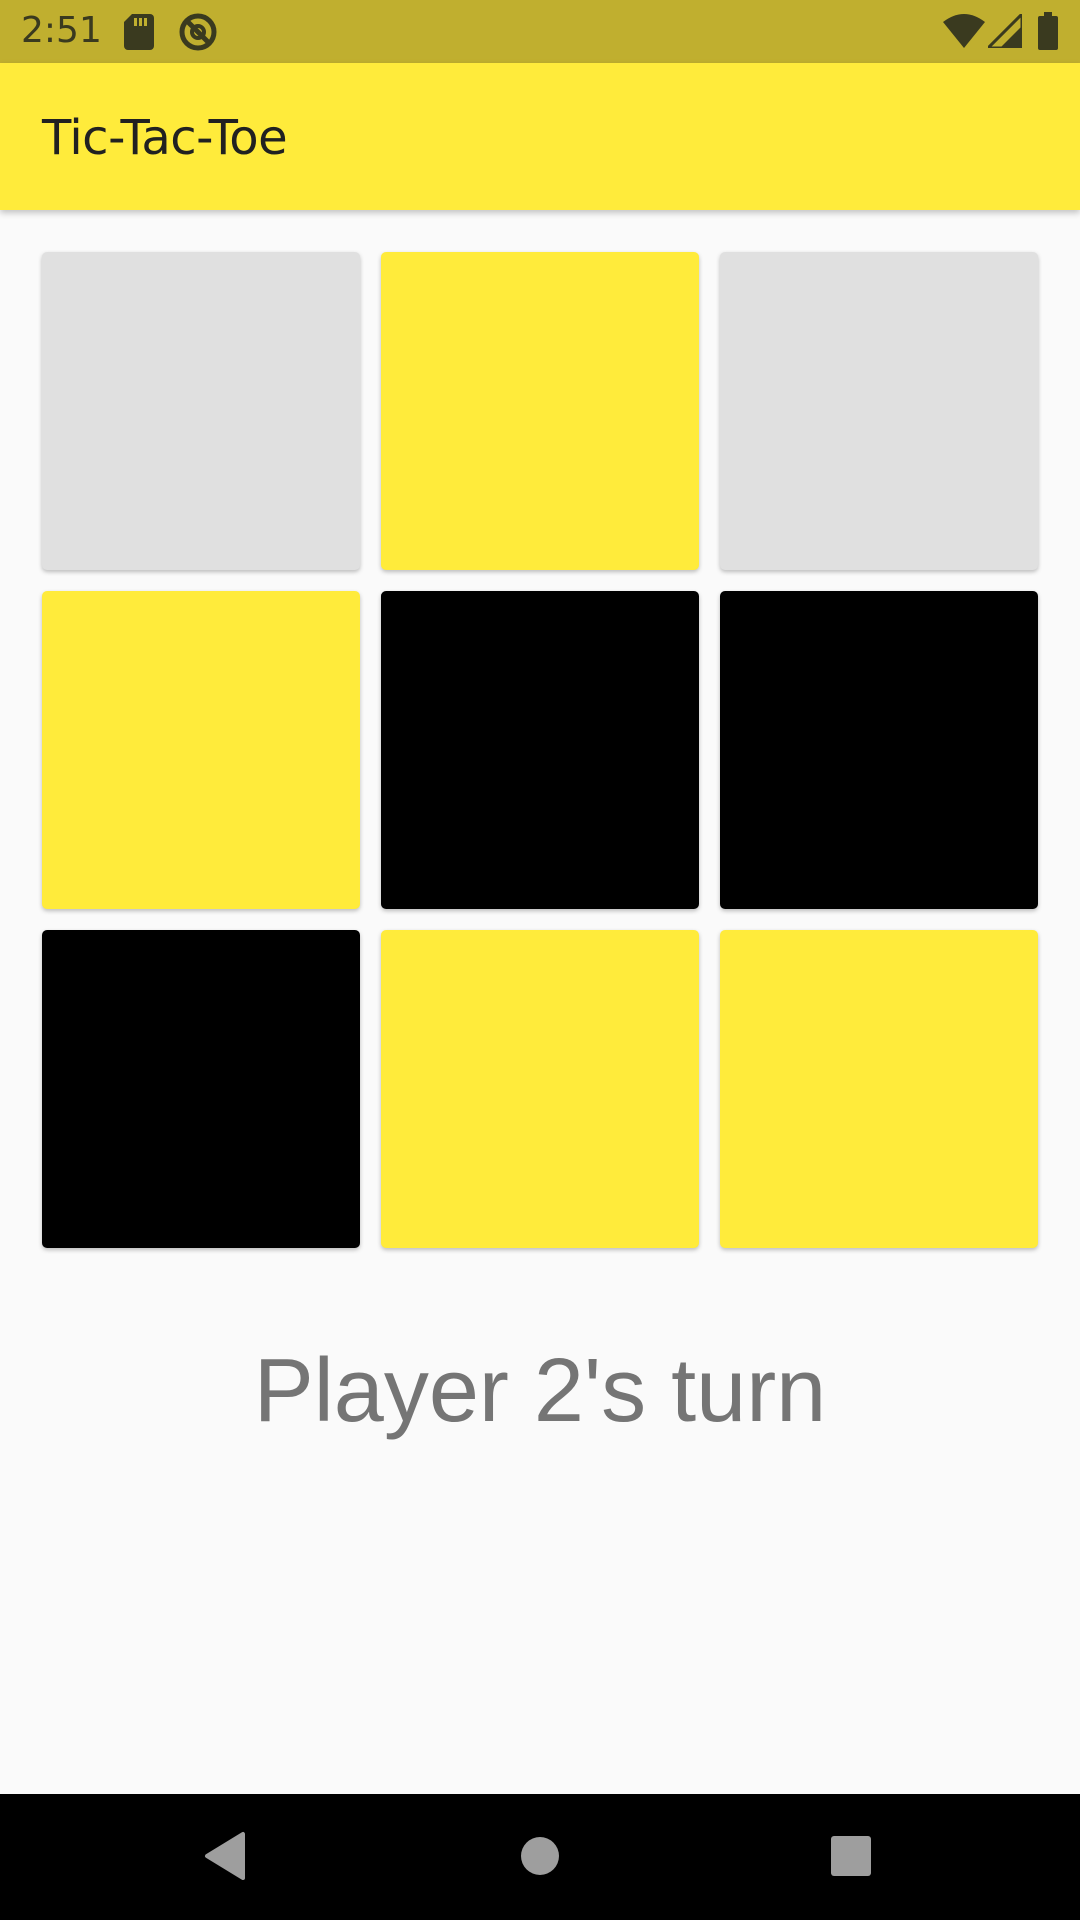 The height and width of the screenshot is (1920, 1080). What do you see at coordinates (1048, 33) in the screenshot?
I see `battery-icon` at bounding box center [1048, 33].